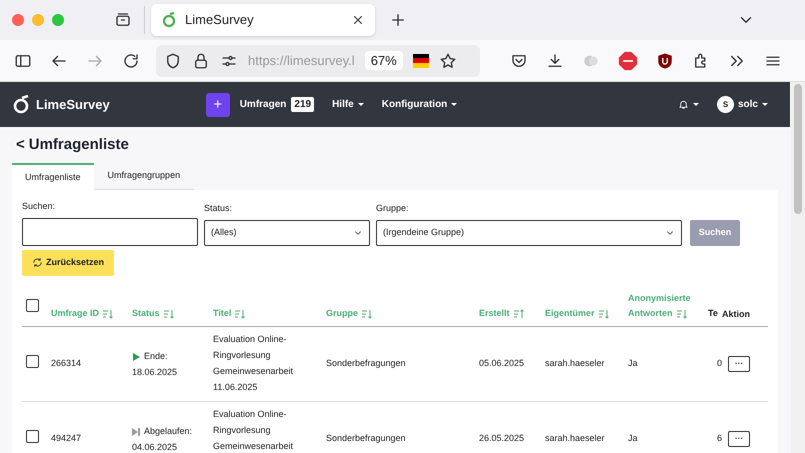 The height and width of the screenshot is (453, 805). Describe the element at coordinates (20, 145) in the screenshot. I see `back-link: <` at that location.